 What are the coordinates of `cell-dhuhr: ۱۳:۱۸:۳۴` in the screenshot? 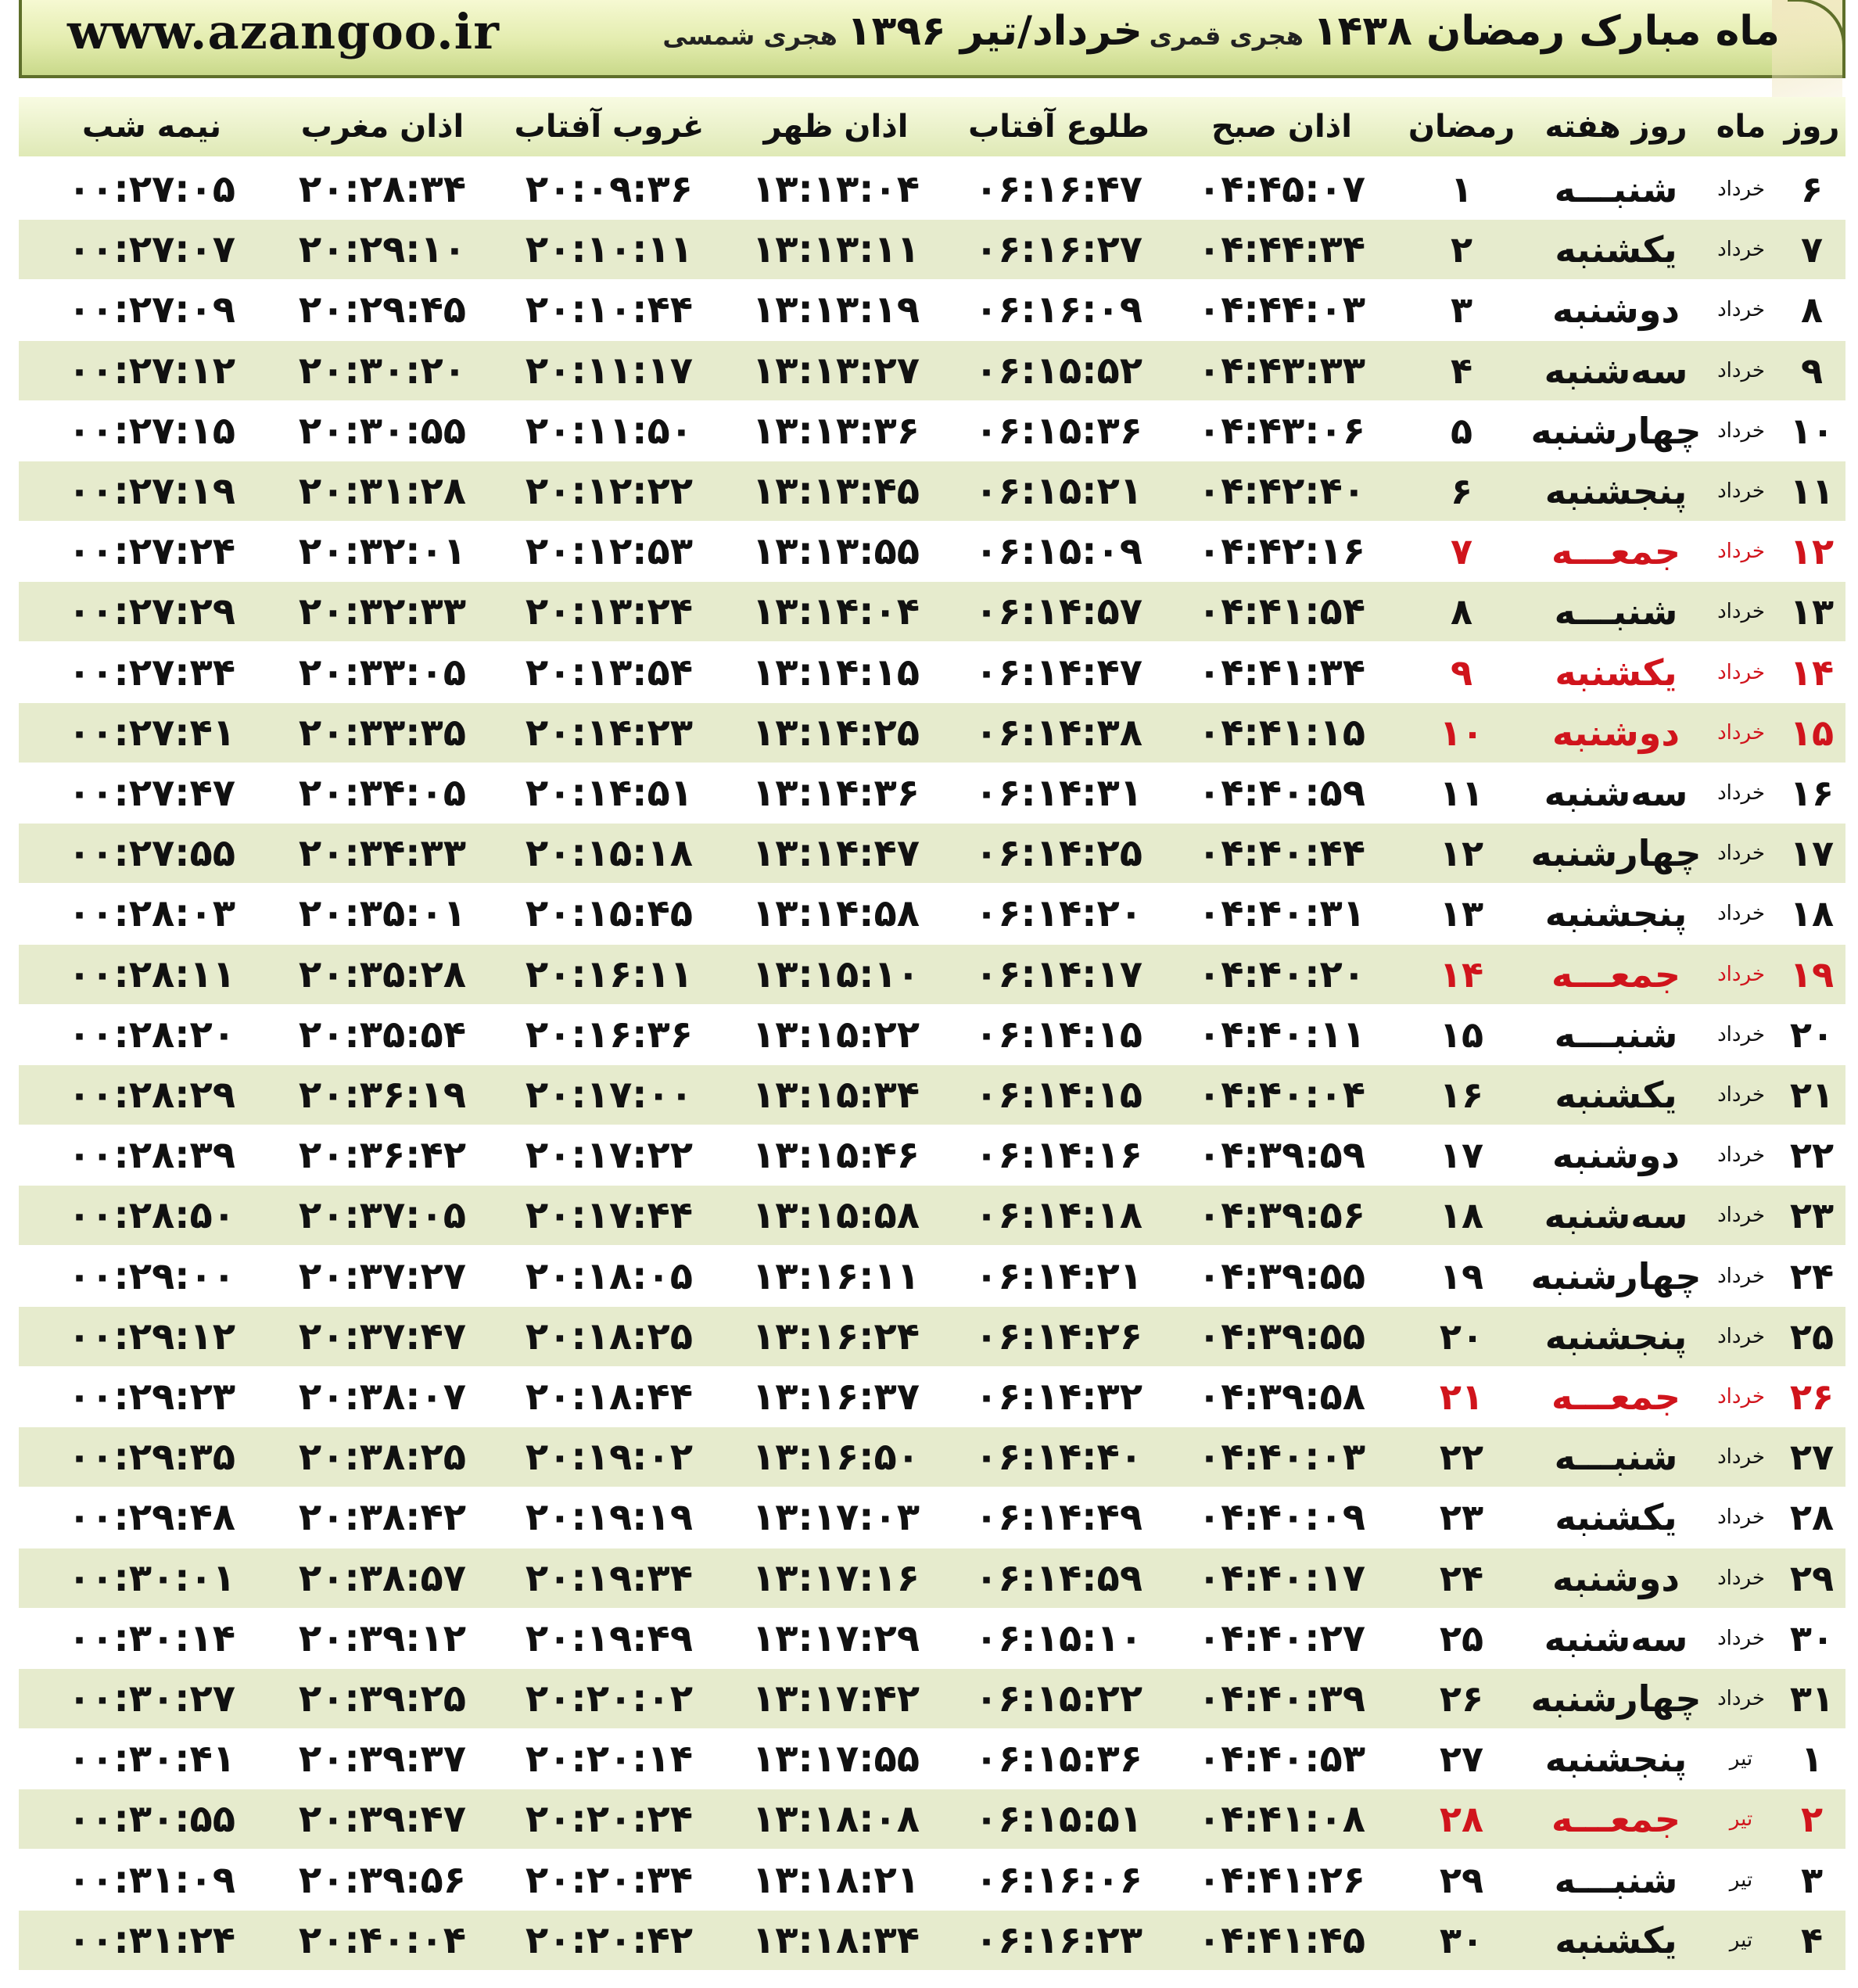 It's located at (835, 1940).